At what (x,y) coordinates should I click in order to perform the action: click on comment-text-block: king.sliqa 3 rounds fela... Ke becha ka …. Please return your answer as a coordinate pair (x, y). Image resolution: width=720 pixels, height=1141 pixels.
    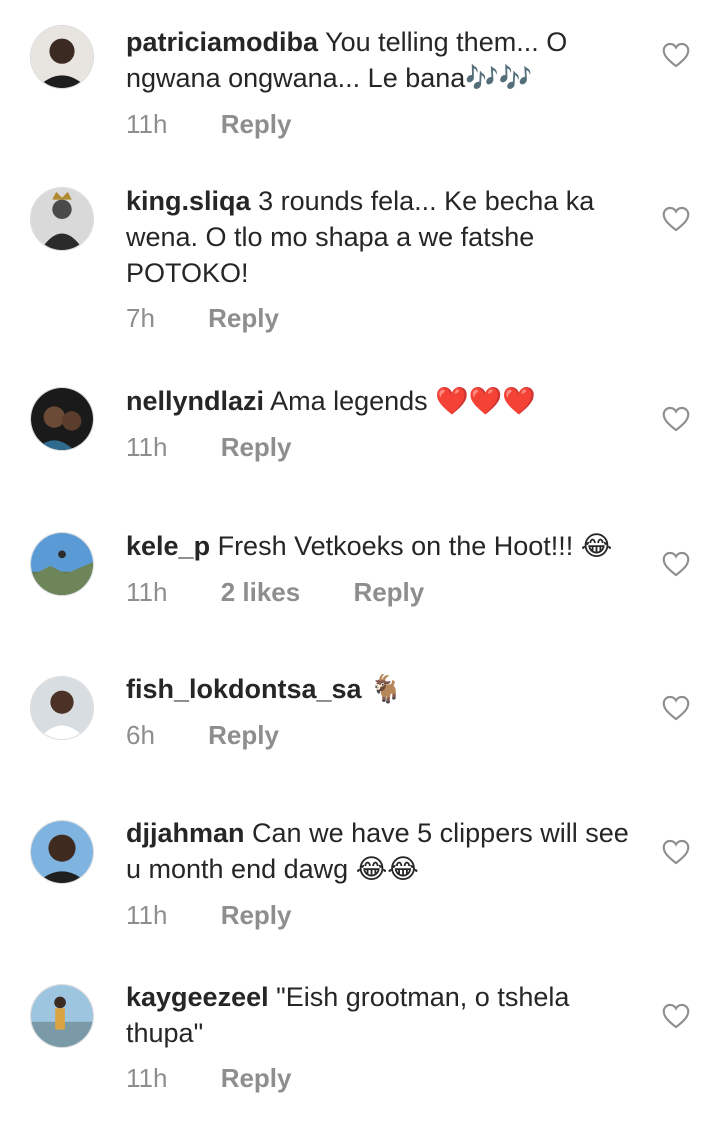
    Looking at the image, I should click on (386, 237).